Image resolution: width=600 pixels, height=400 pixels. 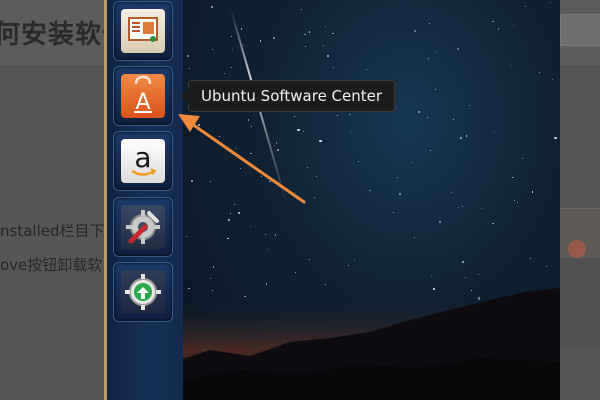 I want to click on presentation-icon, so click(x=143, y=31).